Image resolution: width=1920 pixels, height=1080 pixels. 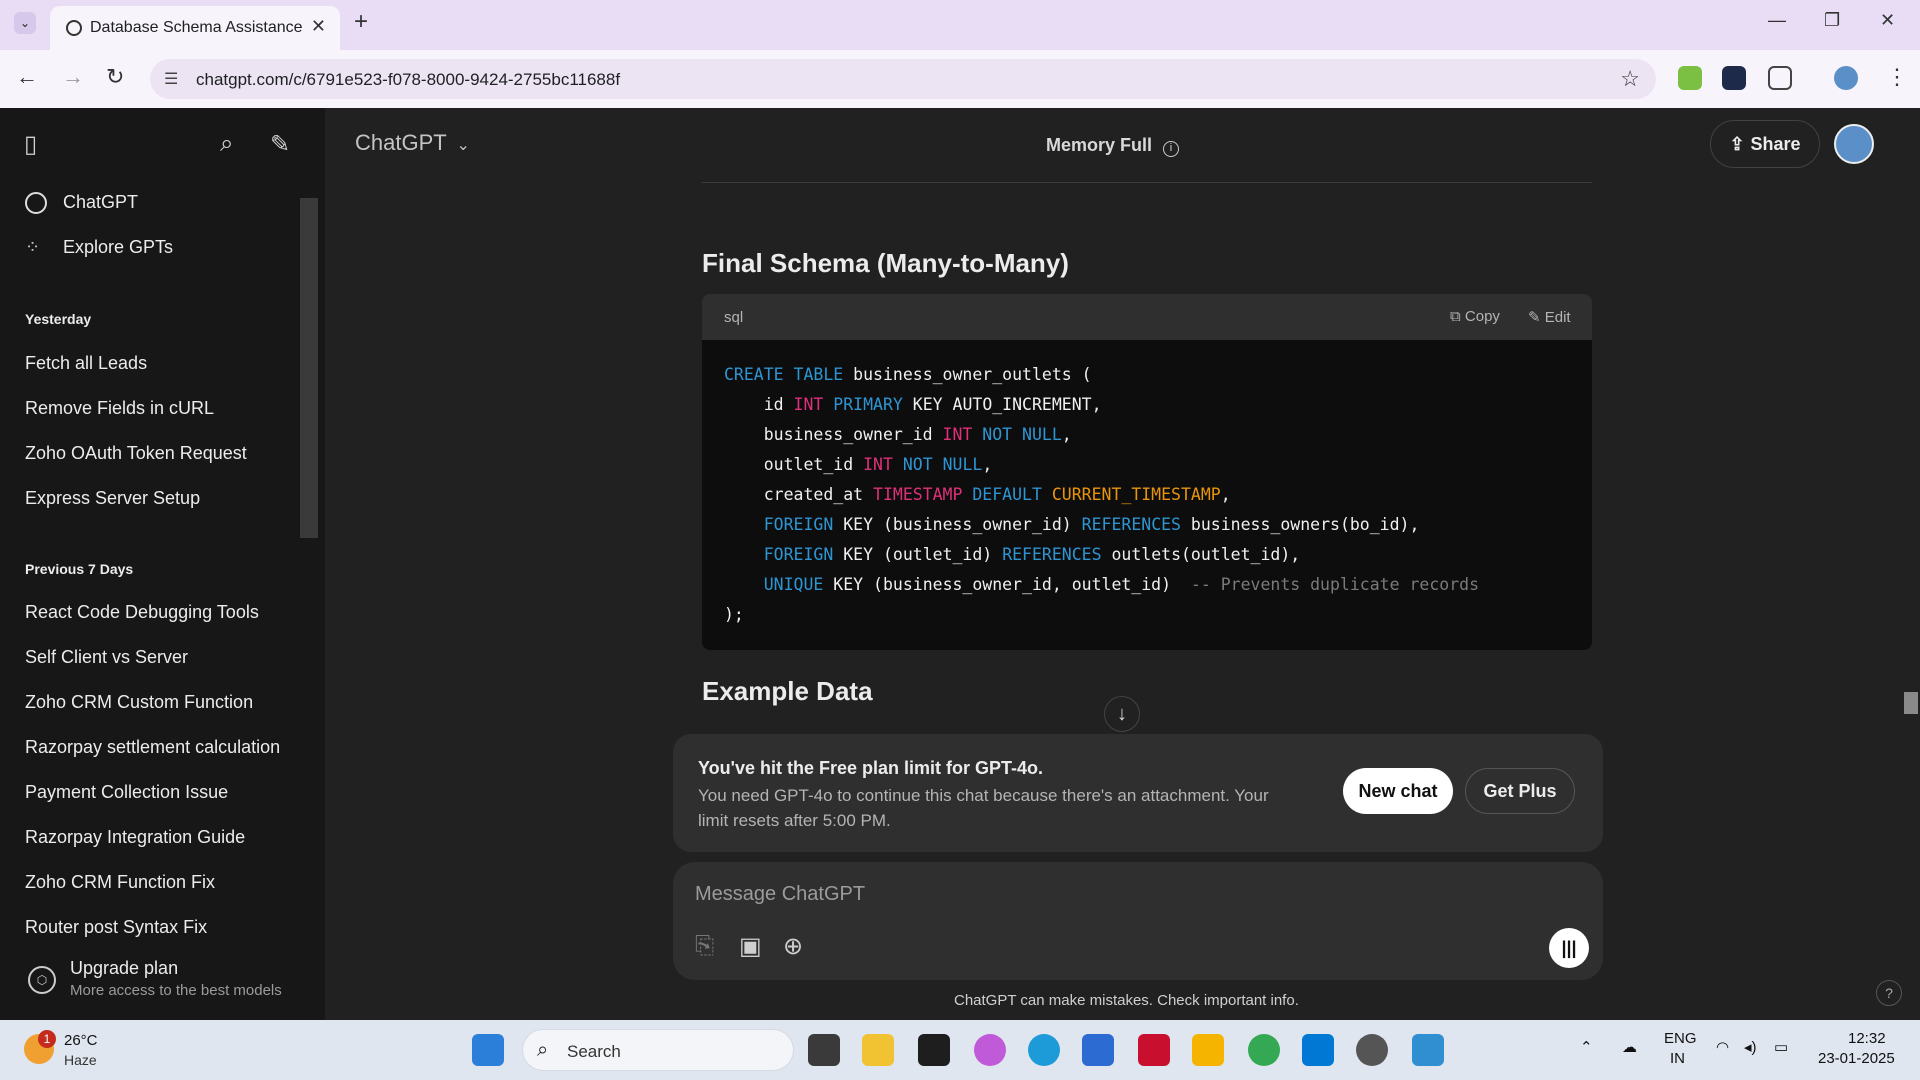 What do you see at coordinates (73, 77) in the screenshot?
I see `forward-icon: →` at bounding box center [73, 77].